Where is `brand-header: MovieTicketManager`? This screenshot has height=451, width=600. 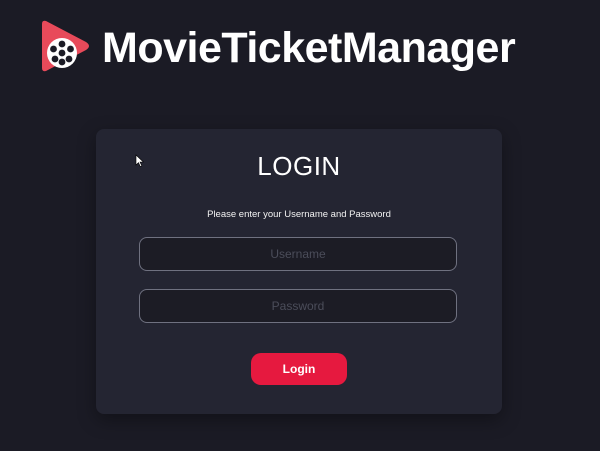 brand-header: MovieTicketManager is located at coordinates (276, 48).